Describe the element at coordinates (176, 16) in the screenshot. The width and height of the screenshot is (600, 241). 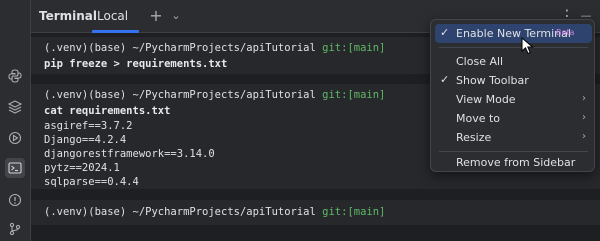
I see `chevron-down-icon: ⌄` at that location.